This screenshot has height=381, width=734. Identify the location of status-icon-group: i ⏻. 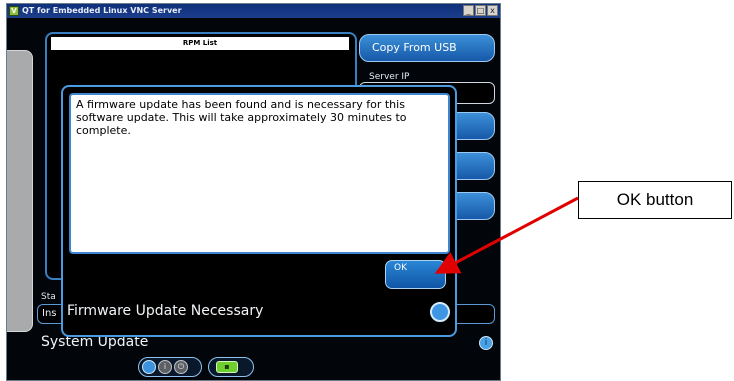
(170, 367).